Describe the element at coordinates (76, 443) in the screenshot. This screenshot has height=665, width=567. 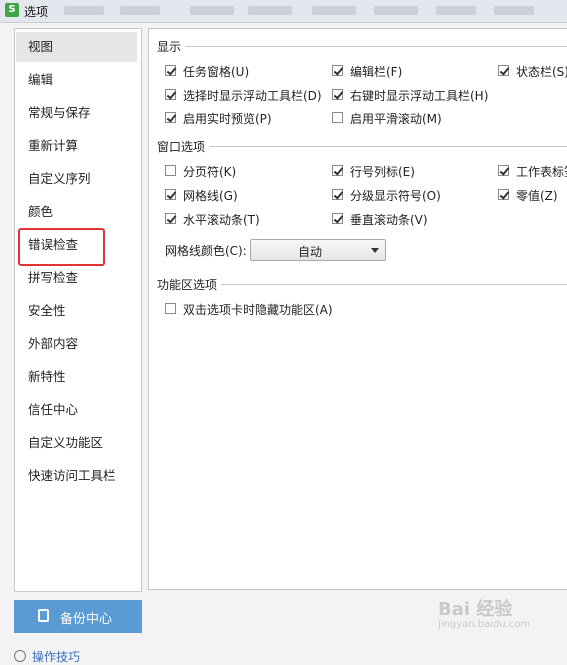
I see `sidebar-item-customize-ribbon: 自定义功能区` at that location.